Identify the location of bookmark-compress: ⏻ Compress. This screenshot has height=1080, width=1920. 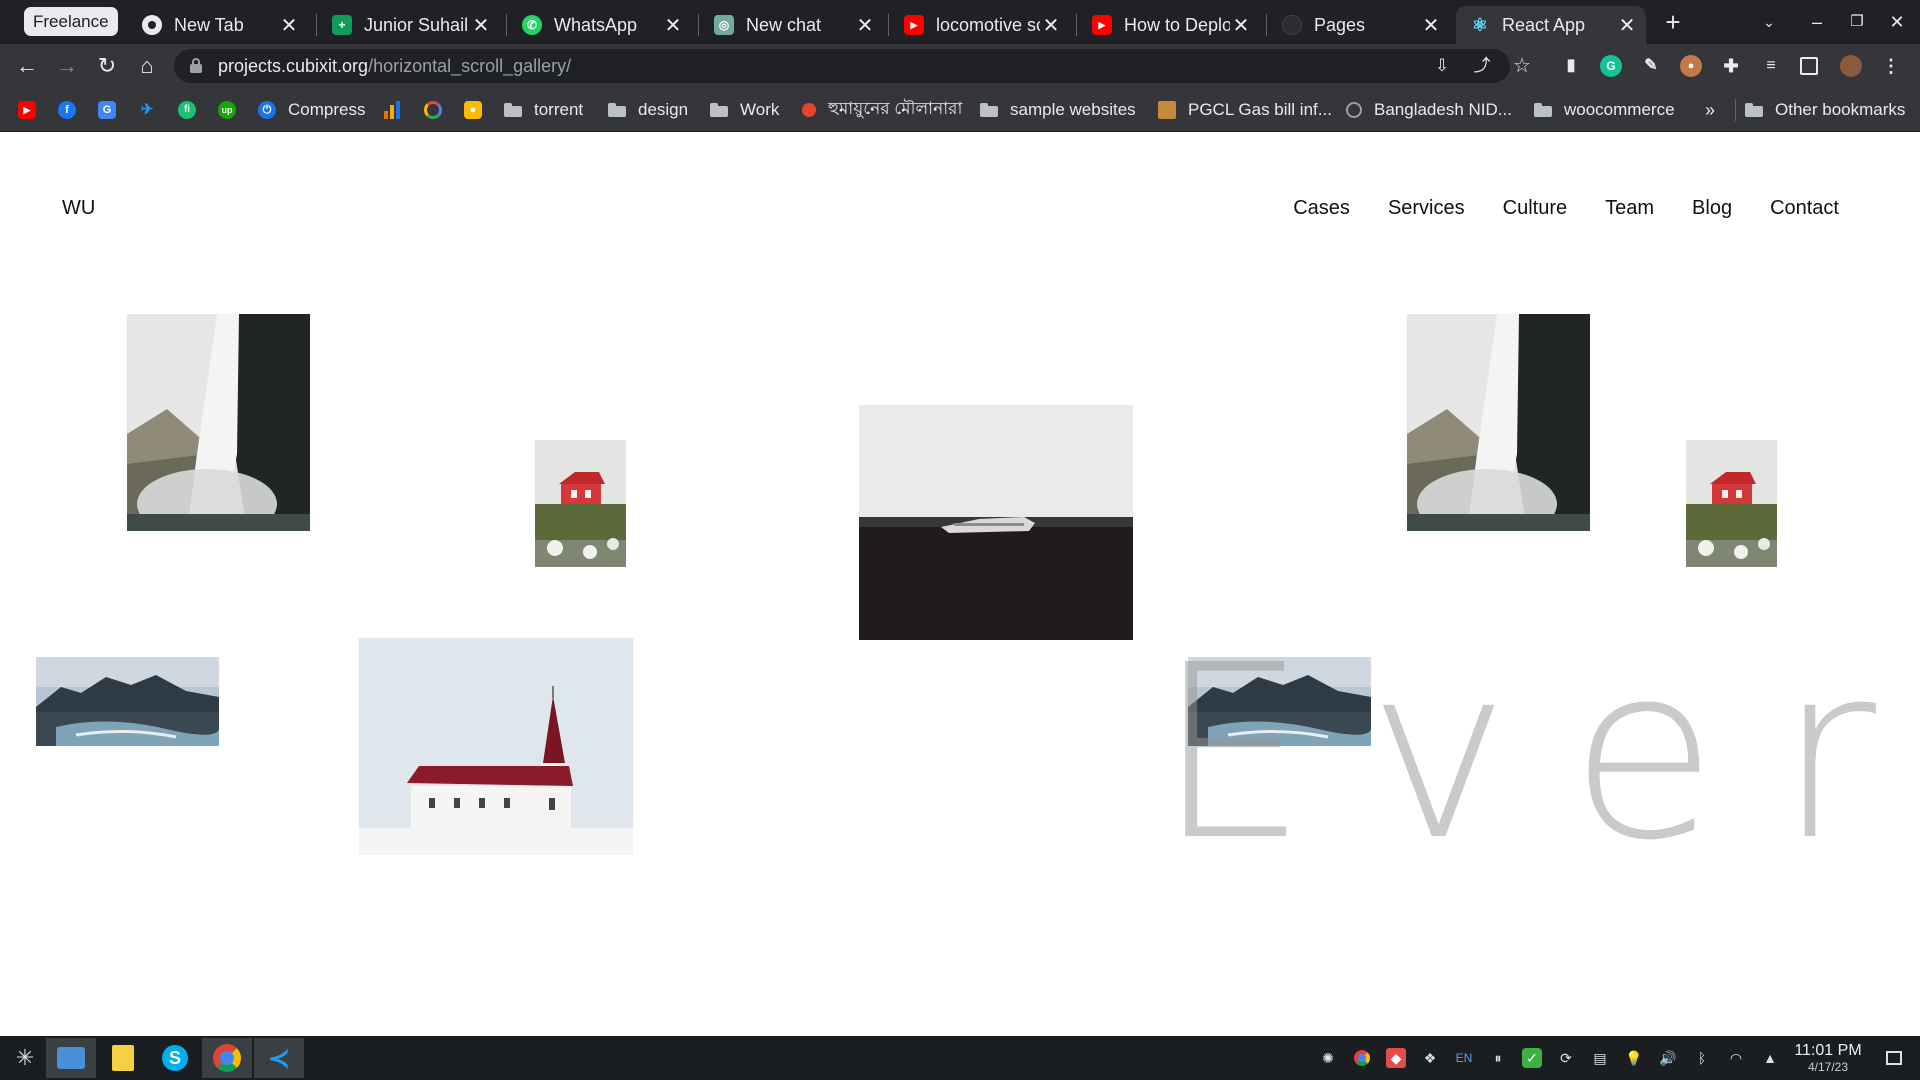
(311, 110).